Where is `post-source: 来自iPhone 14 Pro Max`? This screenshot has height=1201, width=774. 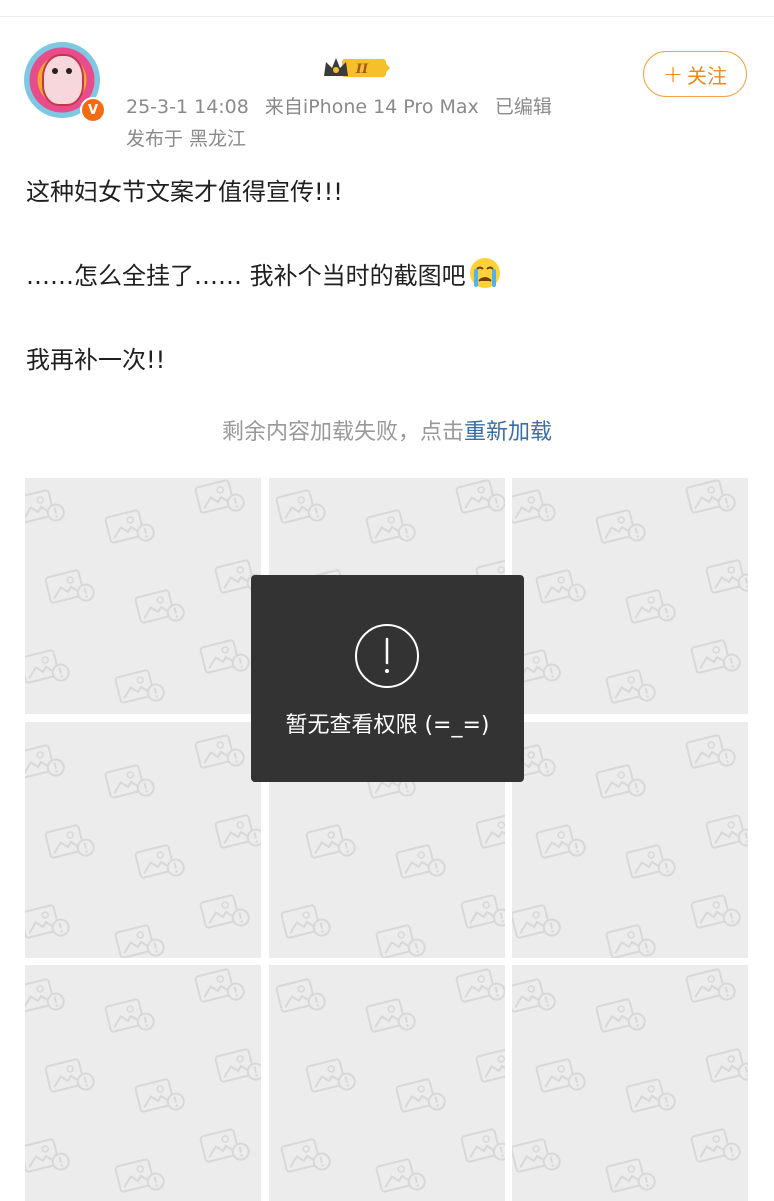
post-source: 来自iPhone 14 Pro Max is located at coordinates (371, 107).